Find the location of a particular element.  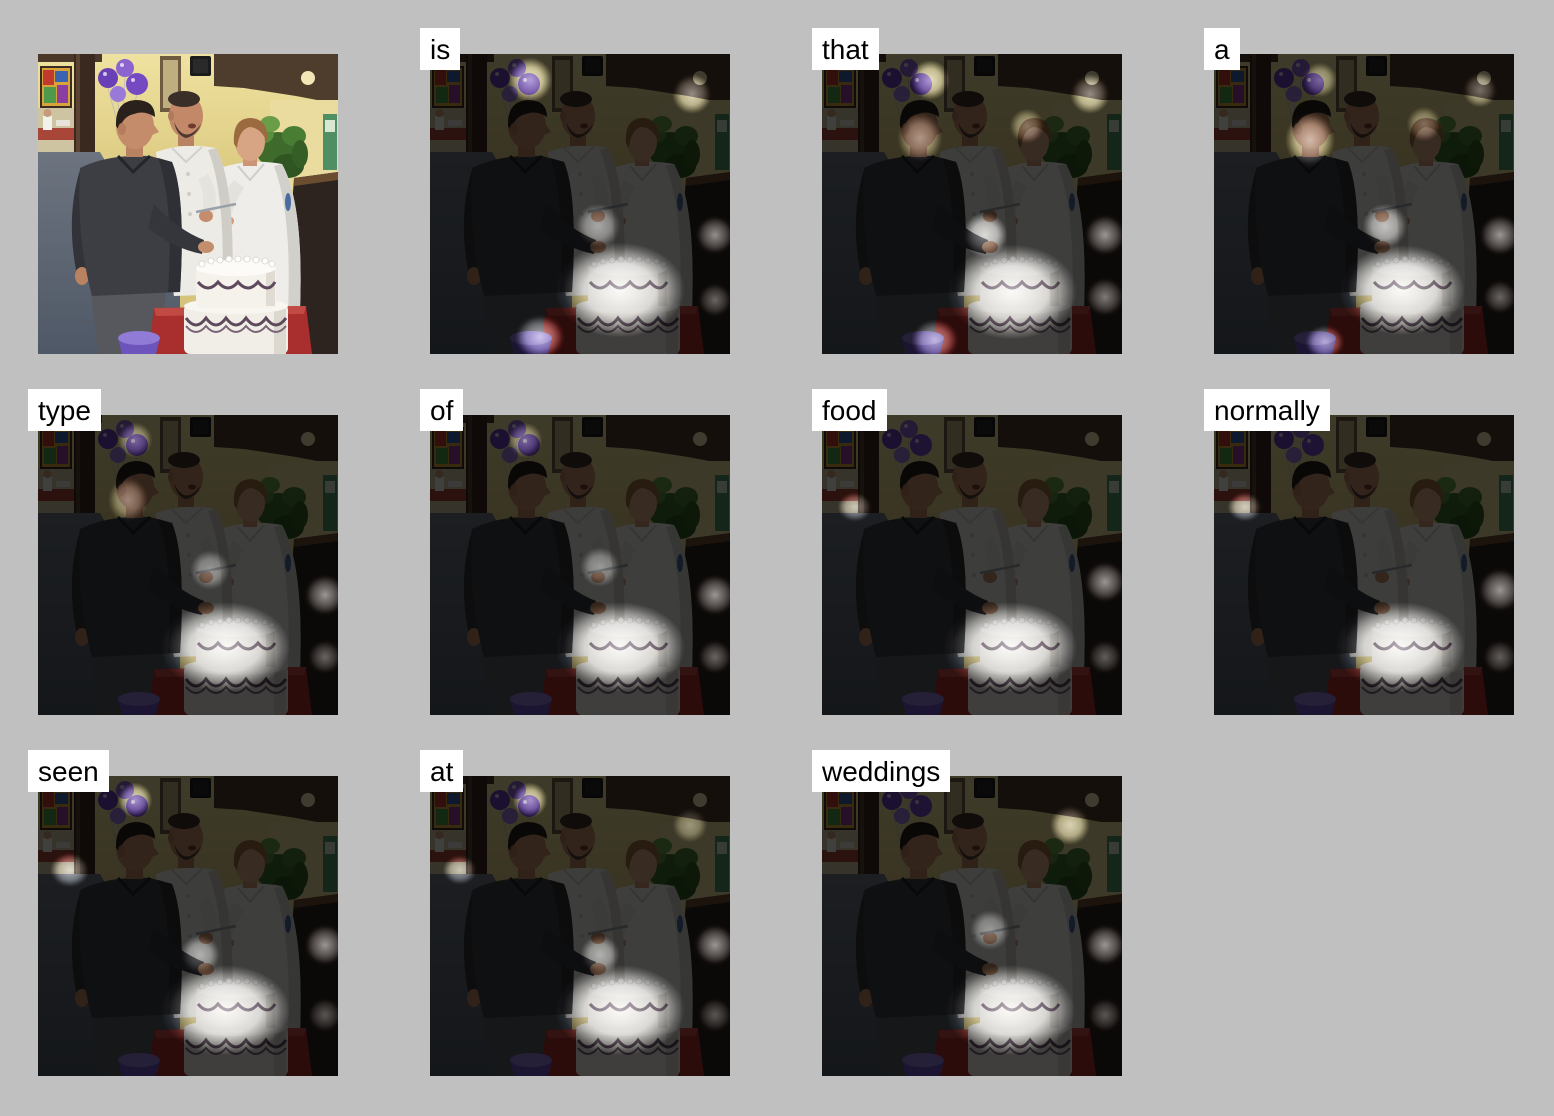

word-label: type is located at coordinates (64, 410).